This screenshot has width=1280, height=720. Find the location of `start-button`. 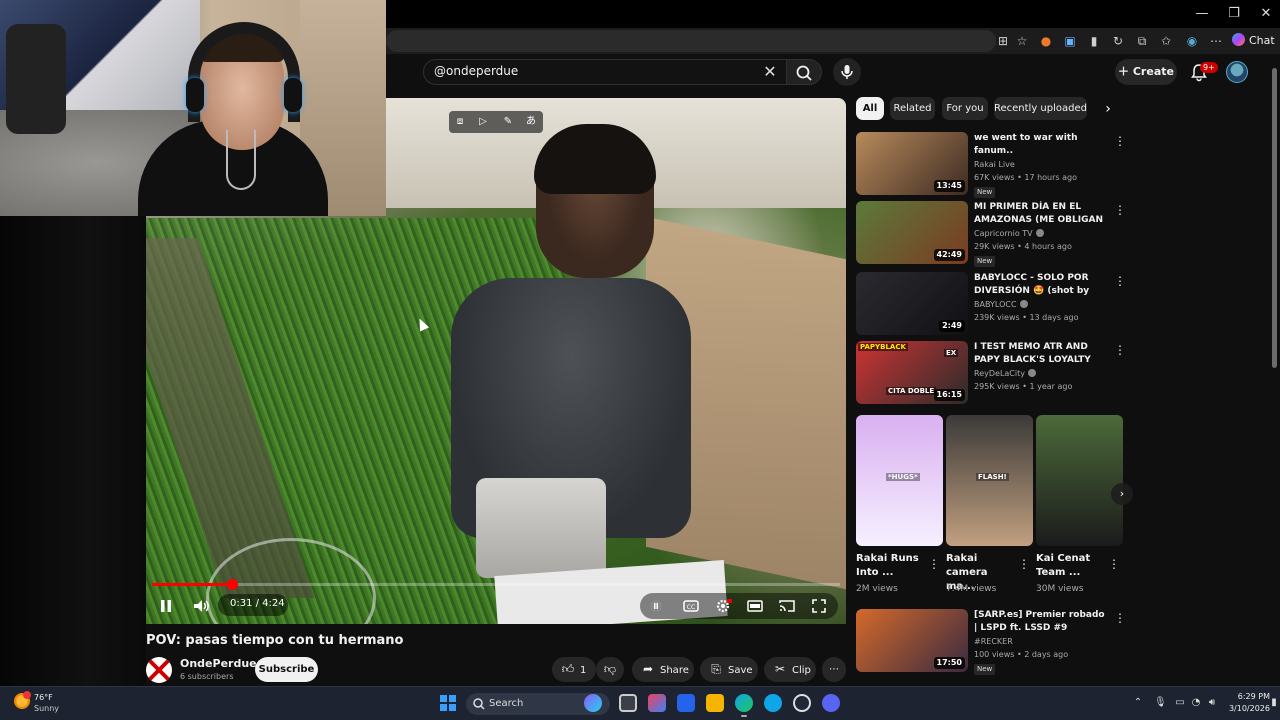

start-button is located at coordinates (448, 703).